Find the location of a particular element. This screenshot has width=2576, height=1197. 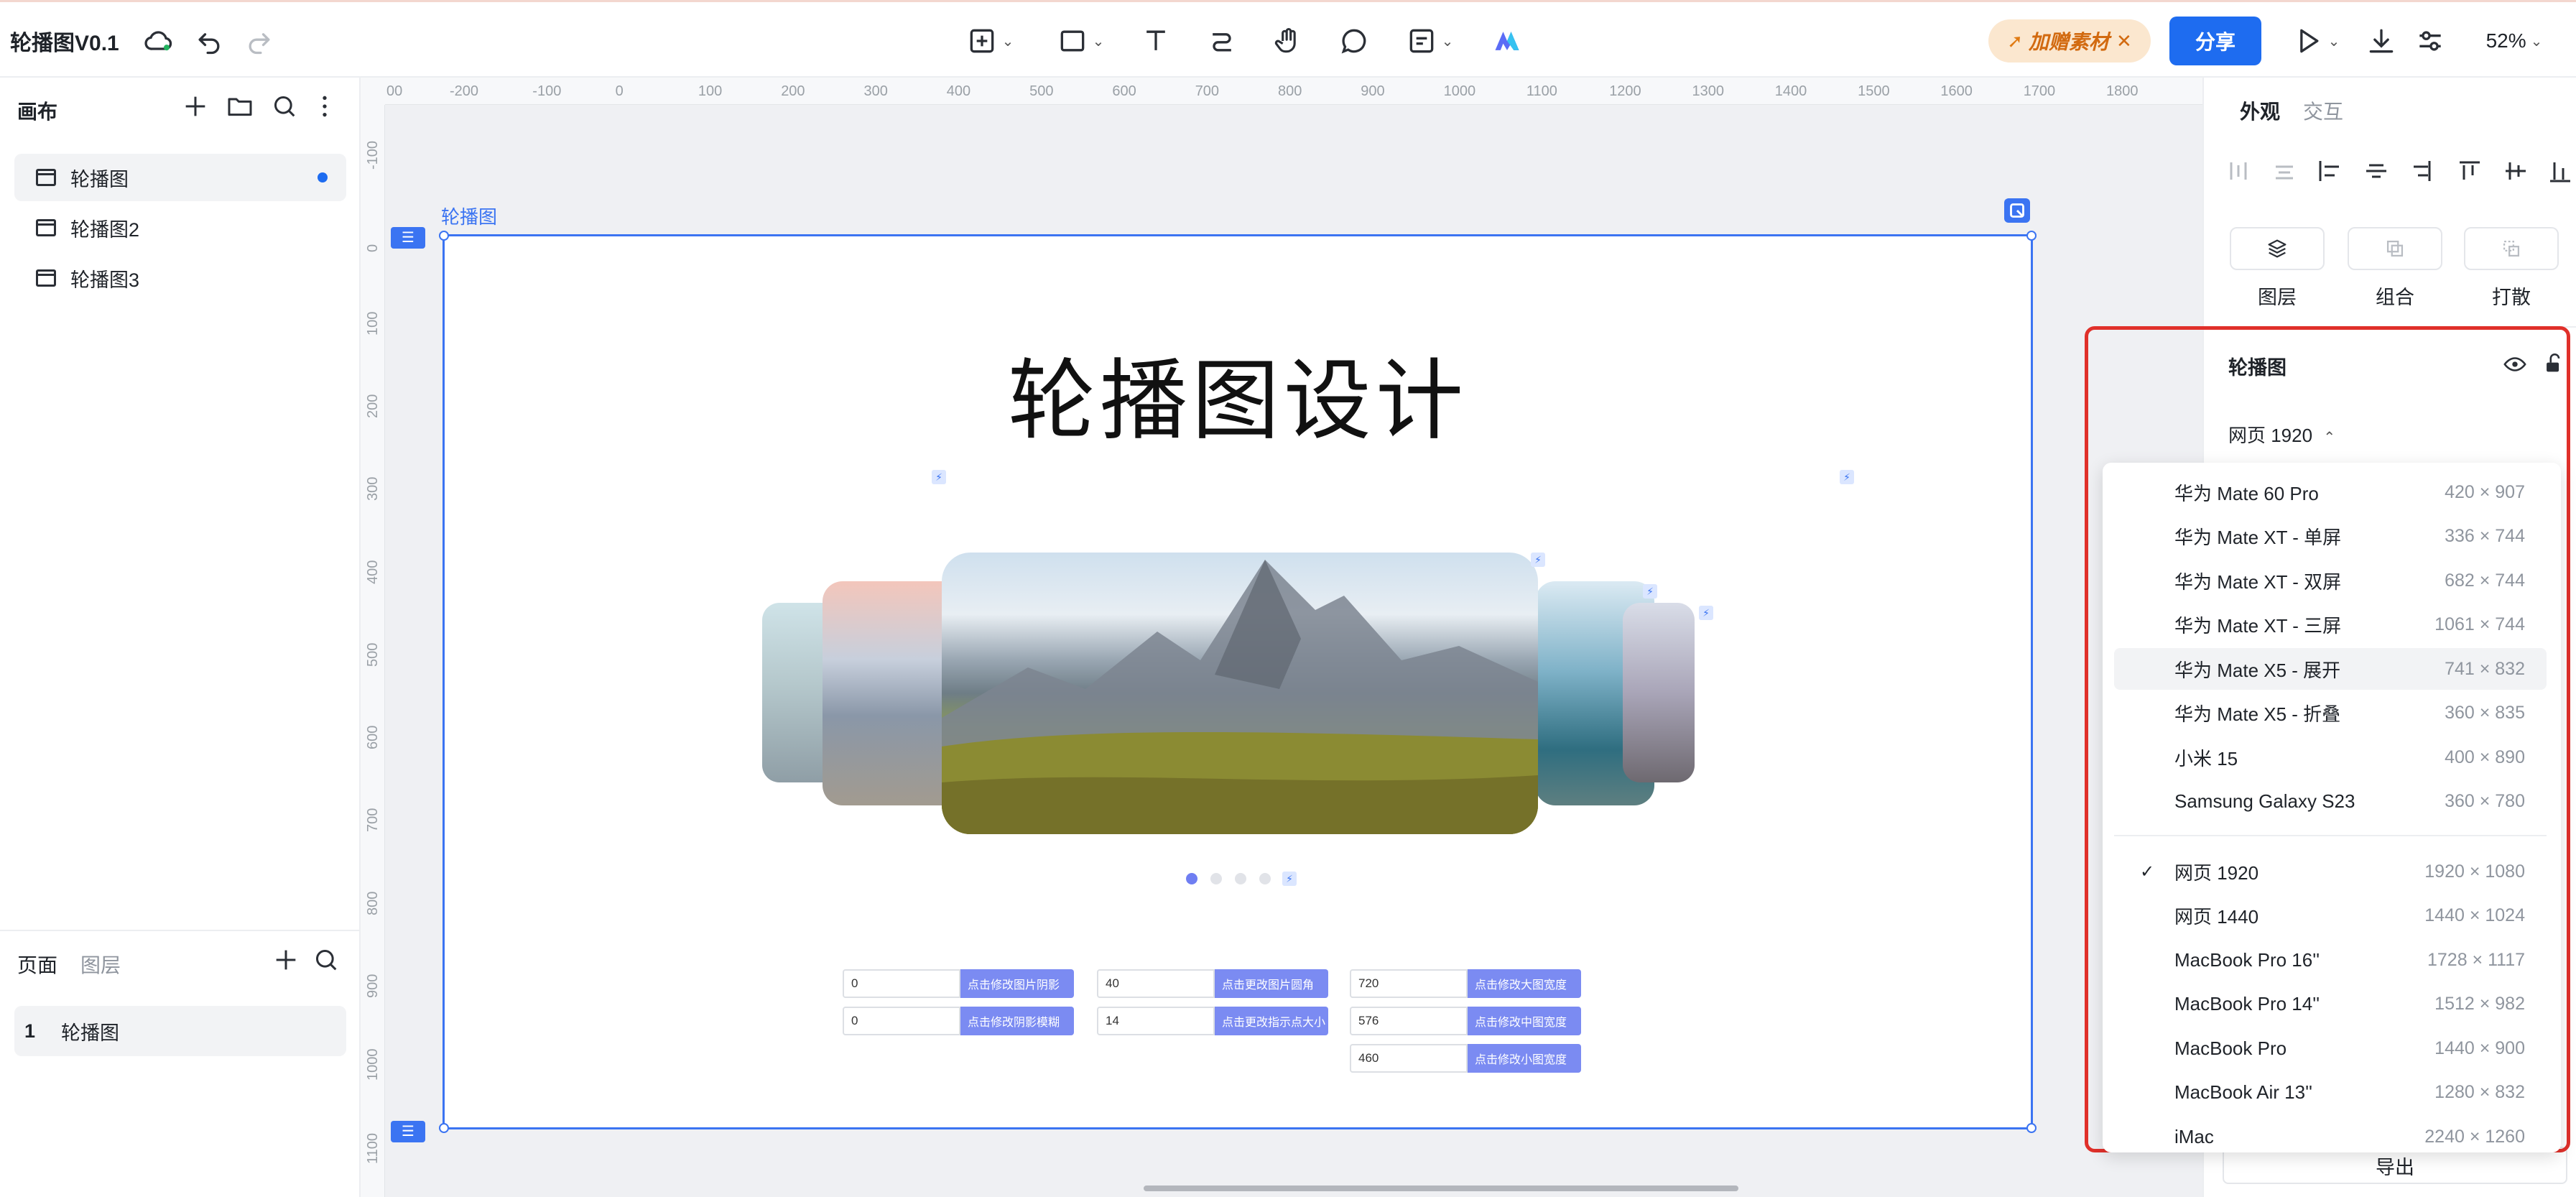

shadow-blur-control: 0 点击修改阴影模糊 is located at coordinates (958, 1021).